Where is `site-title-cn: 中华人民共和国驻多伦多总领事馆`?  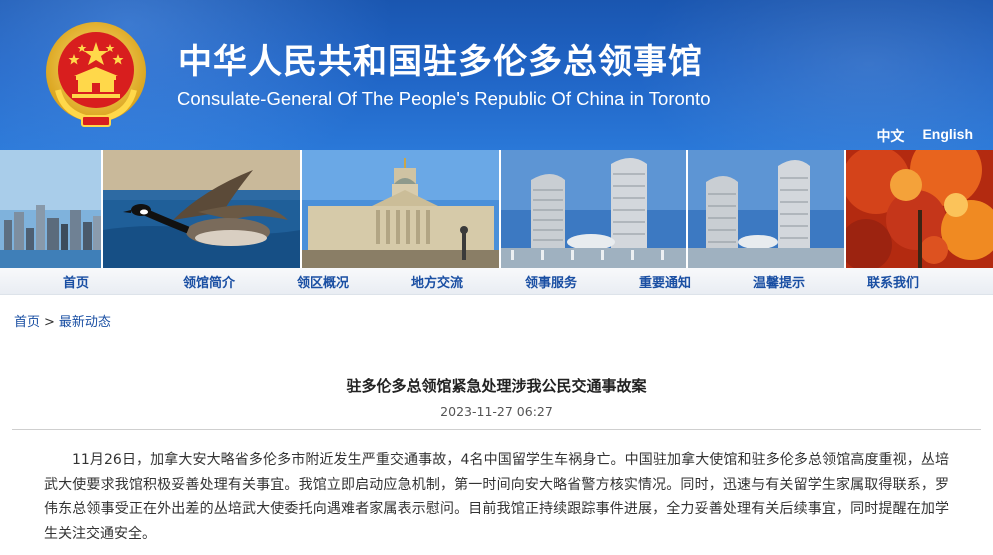 site-title-cn: 中华人民共和国驻多伦多总领事馆 is located at coordinates (440, 62).